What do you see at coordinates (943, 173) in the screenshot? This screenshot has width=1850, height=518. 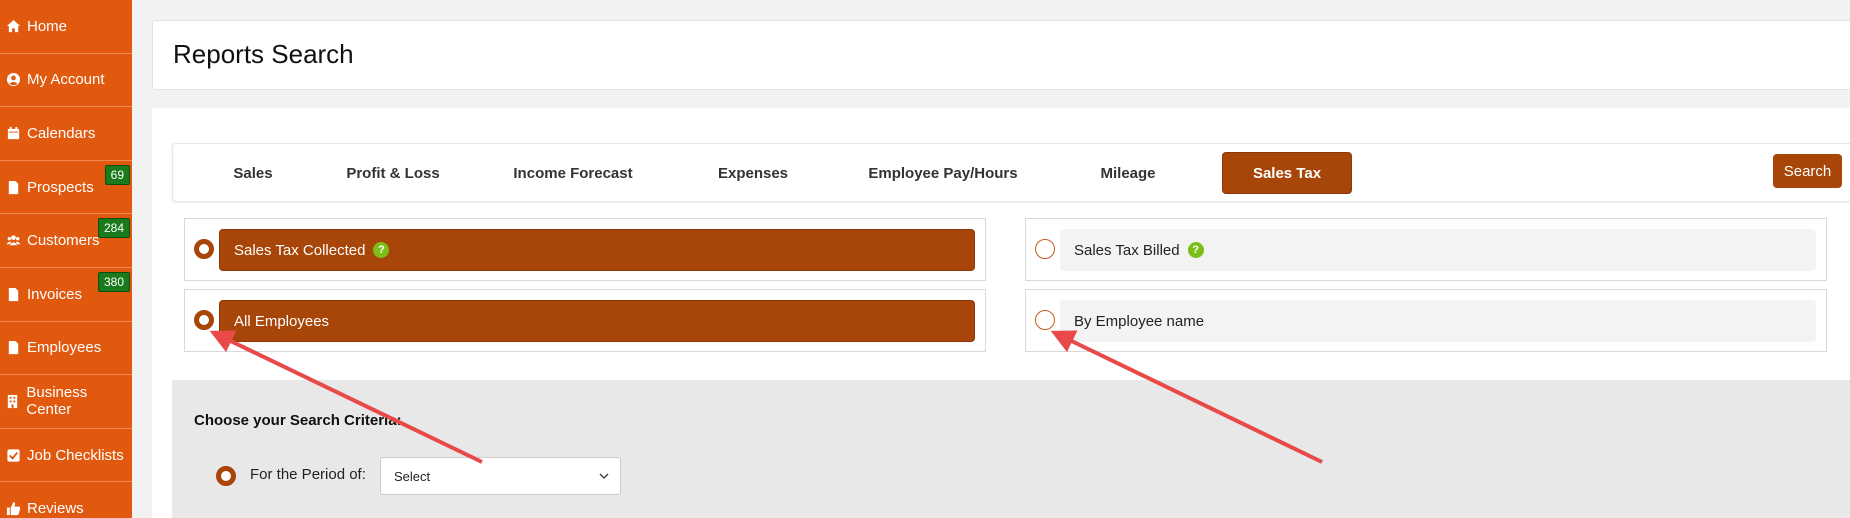 I see `tab-employee-pay-hours: Employee Pay/Hours` at bounding box center [943, 173].